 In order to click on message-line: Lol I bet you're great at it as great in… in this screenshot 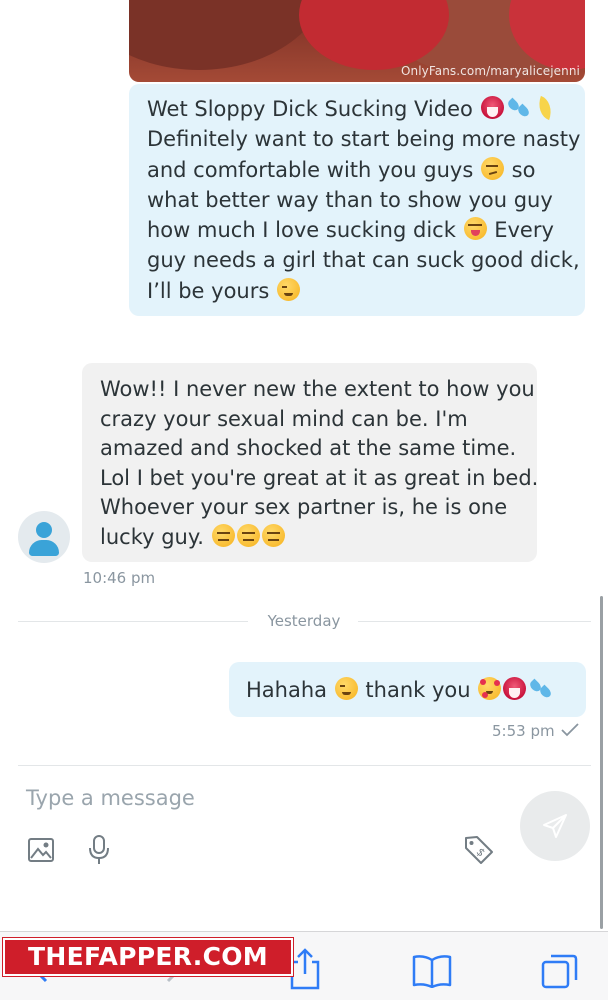, I will do `click(319, 477)`.